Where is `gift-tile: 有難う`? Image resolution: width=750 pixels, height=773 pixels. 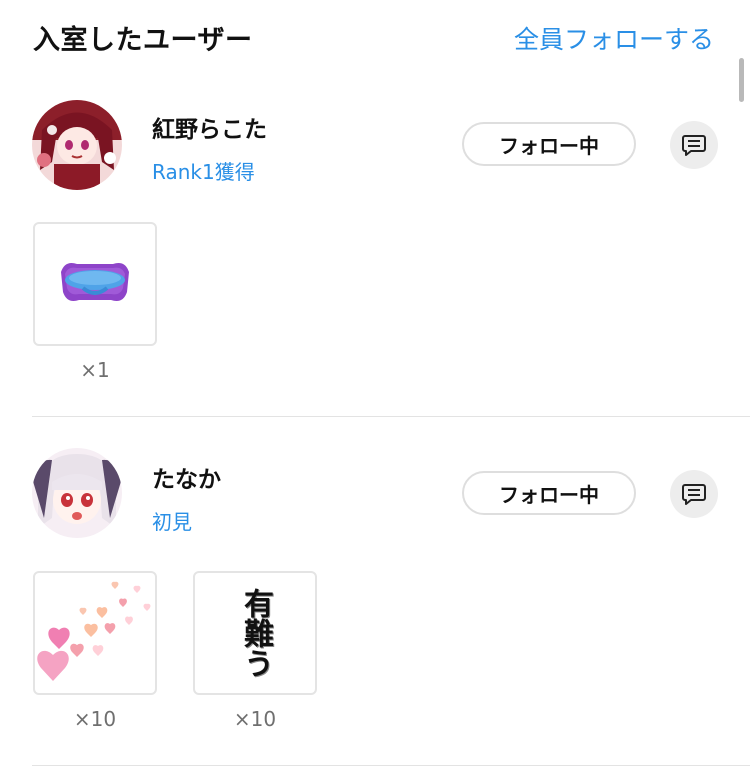
gift-tile: 有難う is located at coordinates (255, 633).